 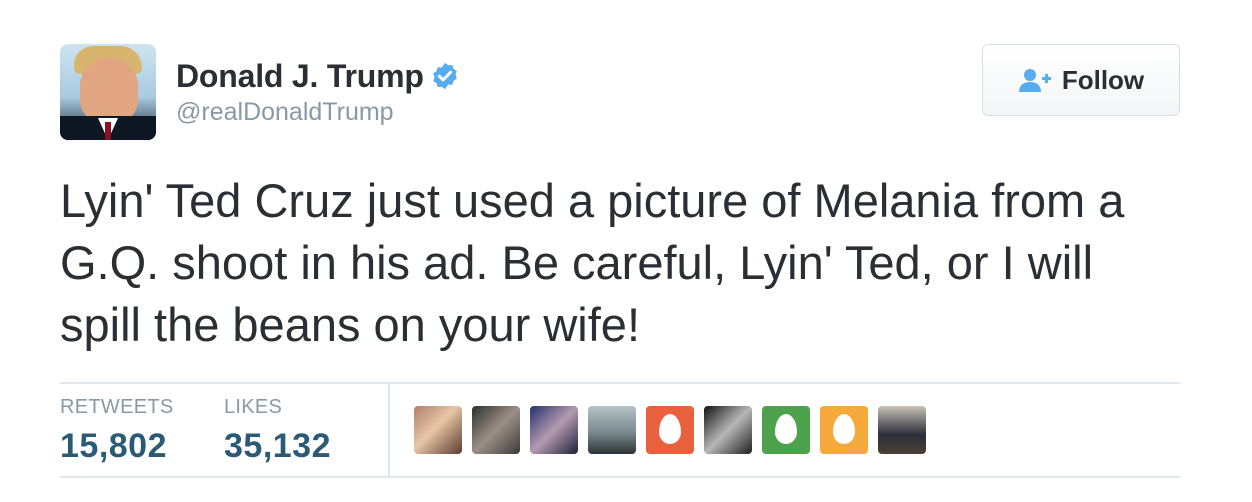 What do you see at coordinates (253, 407) in the screenshot?
I see `likes-label: LIKES` at bounding box center [253, 407].